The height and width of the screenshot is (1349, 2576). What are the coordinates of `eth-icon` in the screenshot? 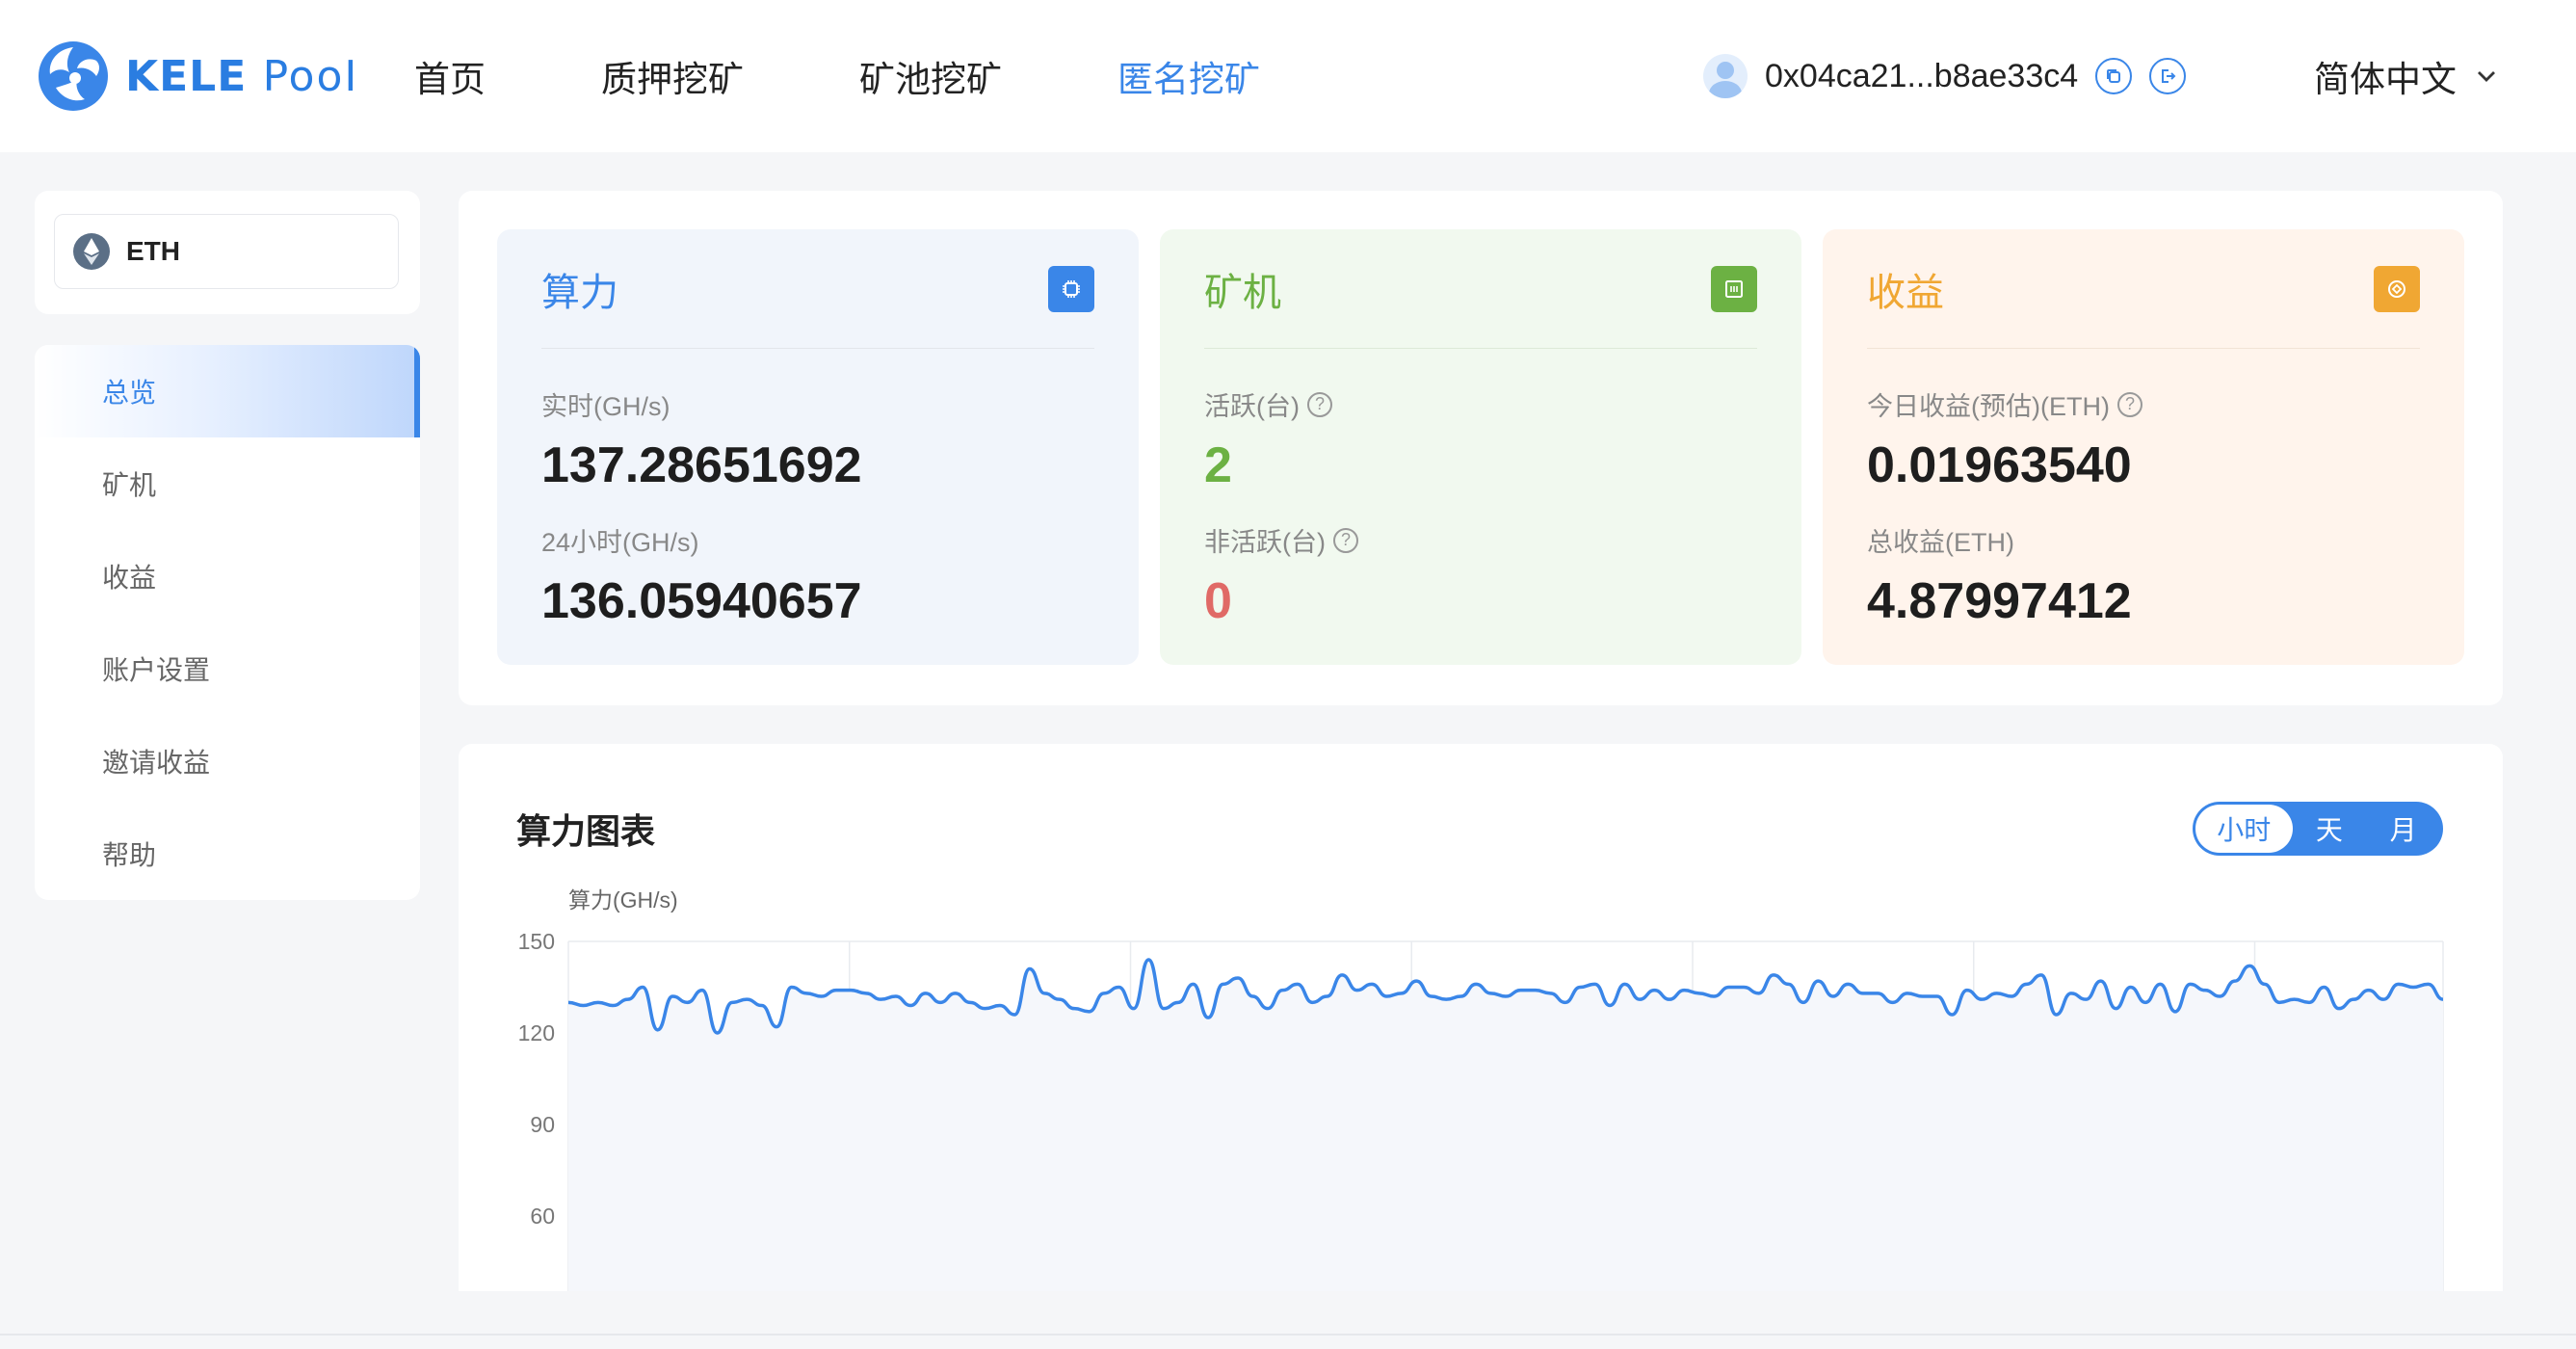 It's located at (92, 251).